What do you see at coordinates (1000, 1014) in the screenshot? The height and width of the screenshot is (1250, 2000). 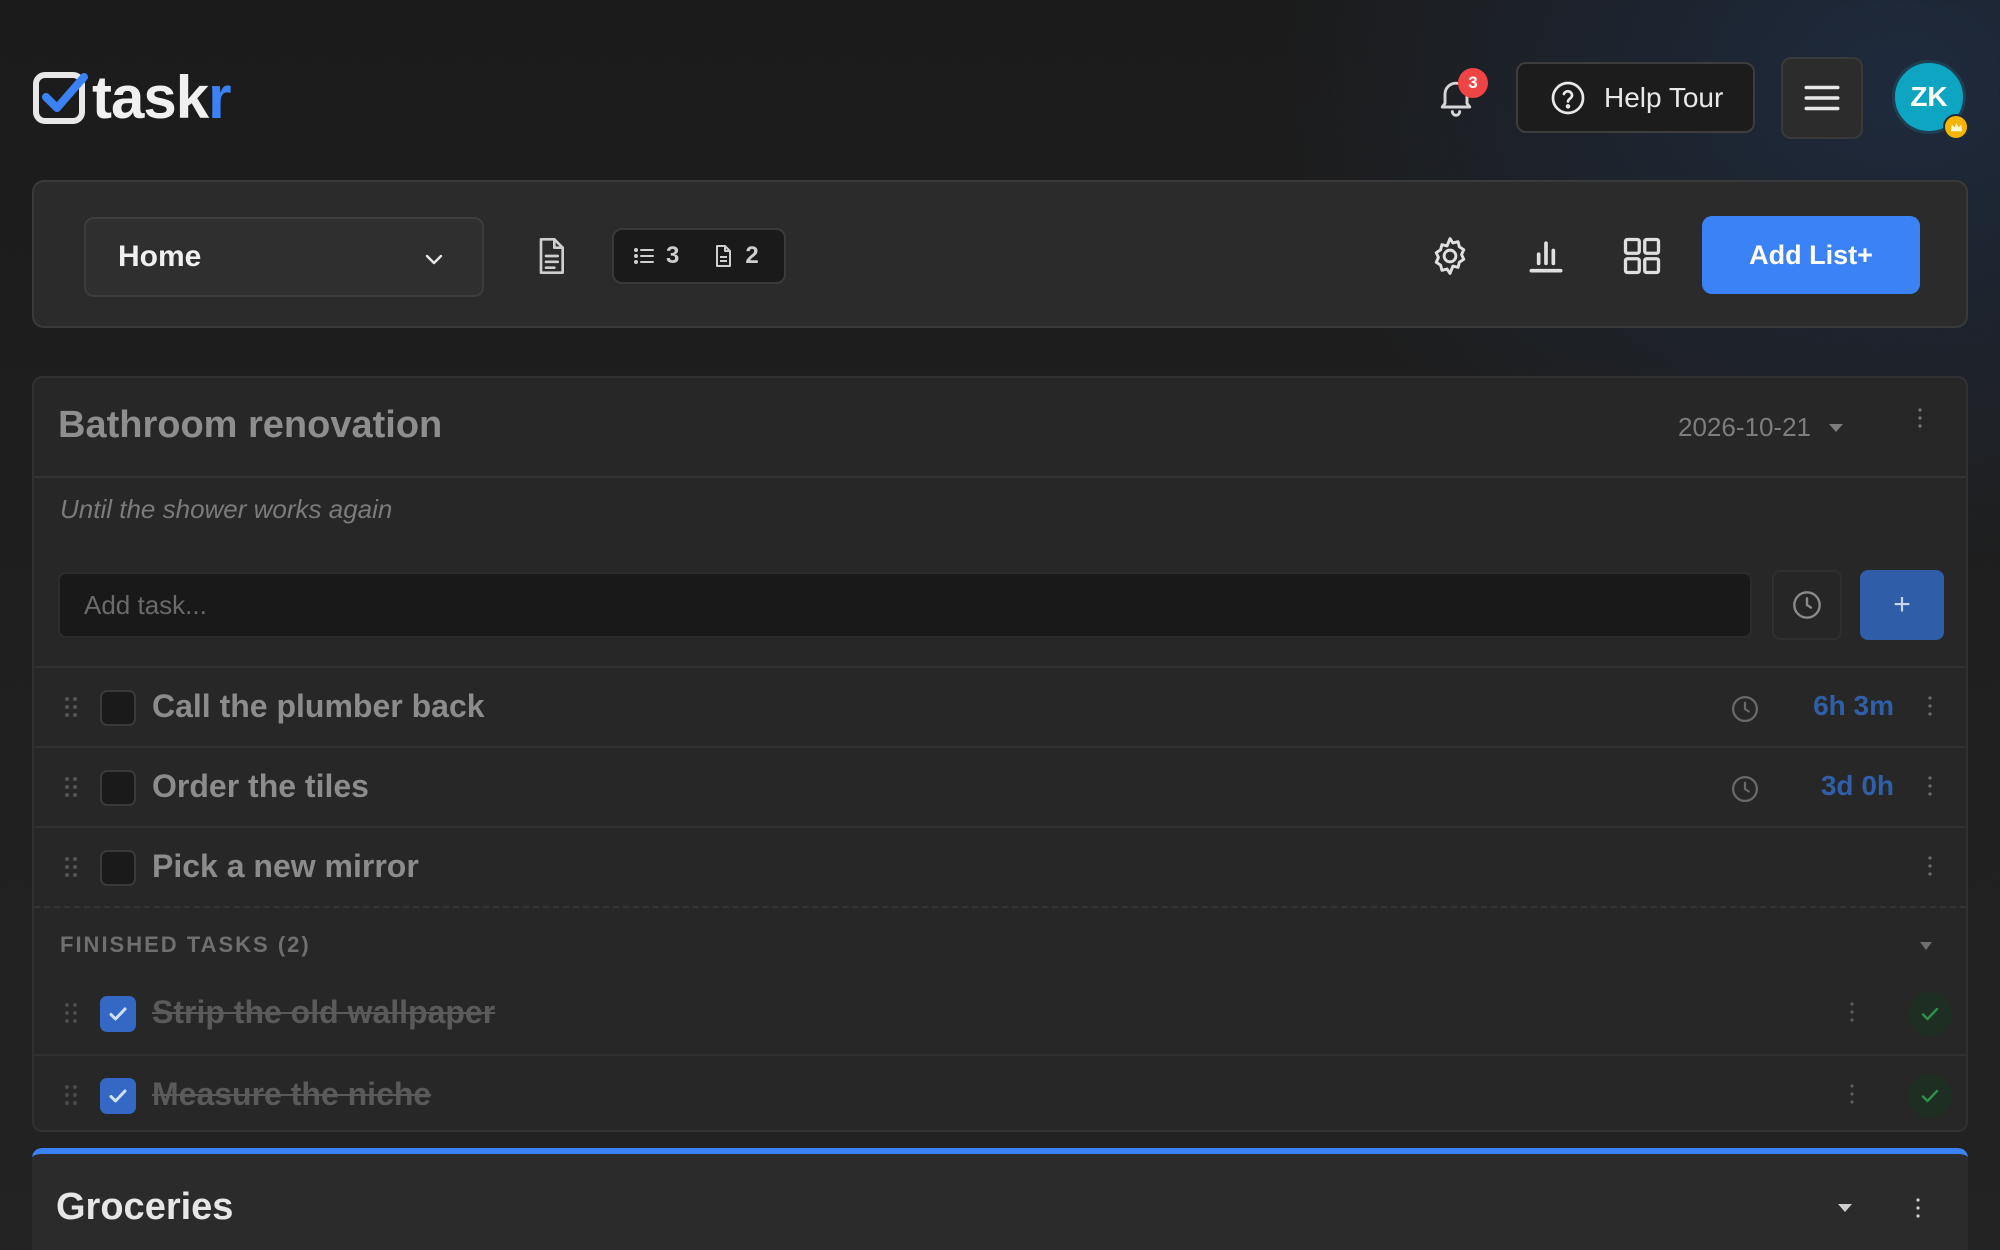 I see `finished-task-row: Strip the old wallpaper` at bounding box center [1000, 1014].